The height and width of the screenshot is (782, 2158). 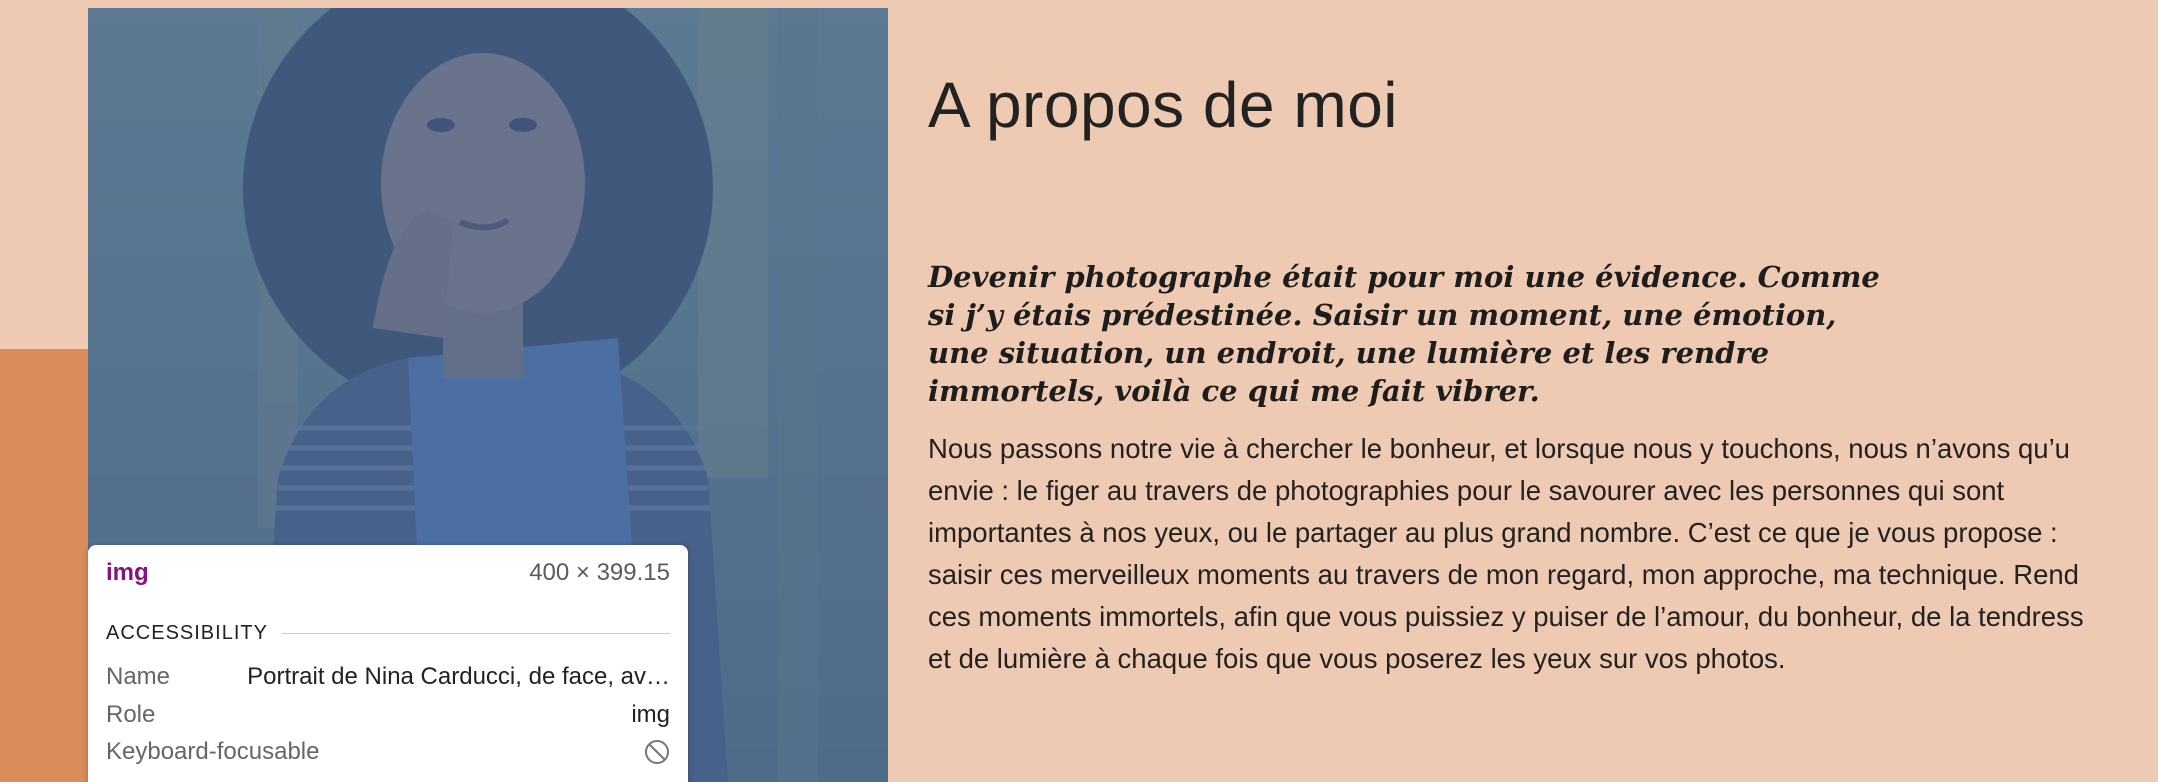 What do you see at coordinates (127, 572) in the screenshot?
I see `element-tag: img` at bounding box center [127, 572].